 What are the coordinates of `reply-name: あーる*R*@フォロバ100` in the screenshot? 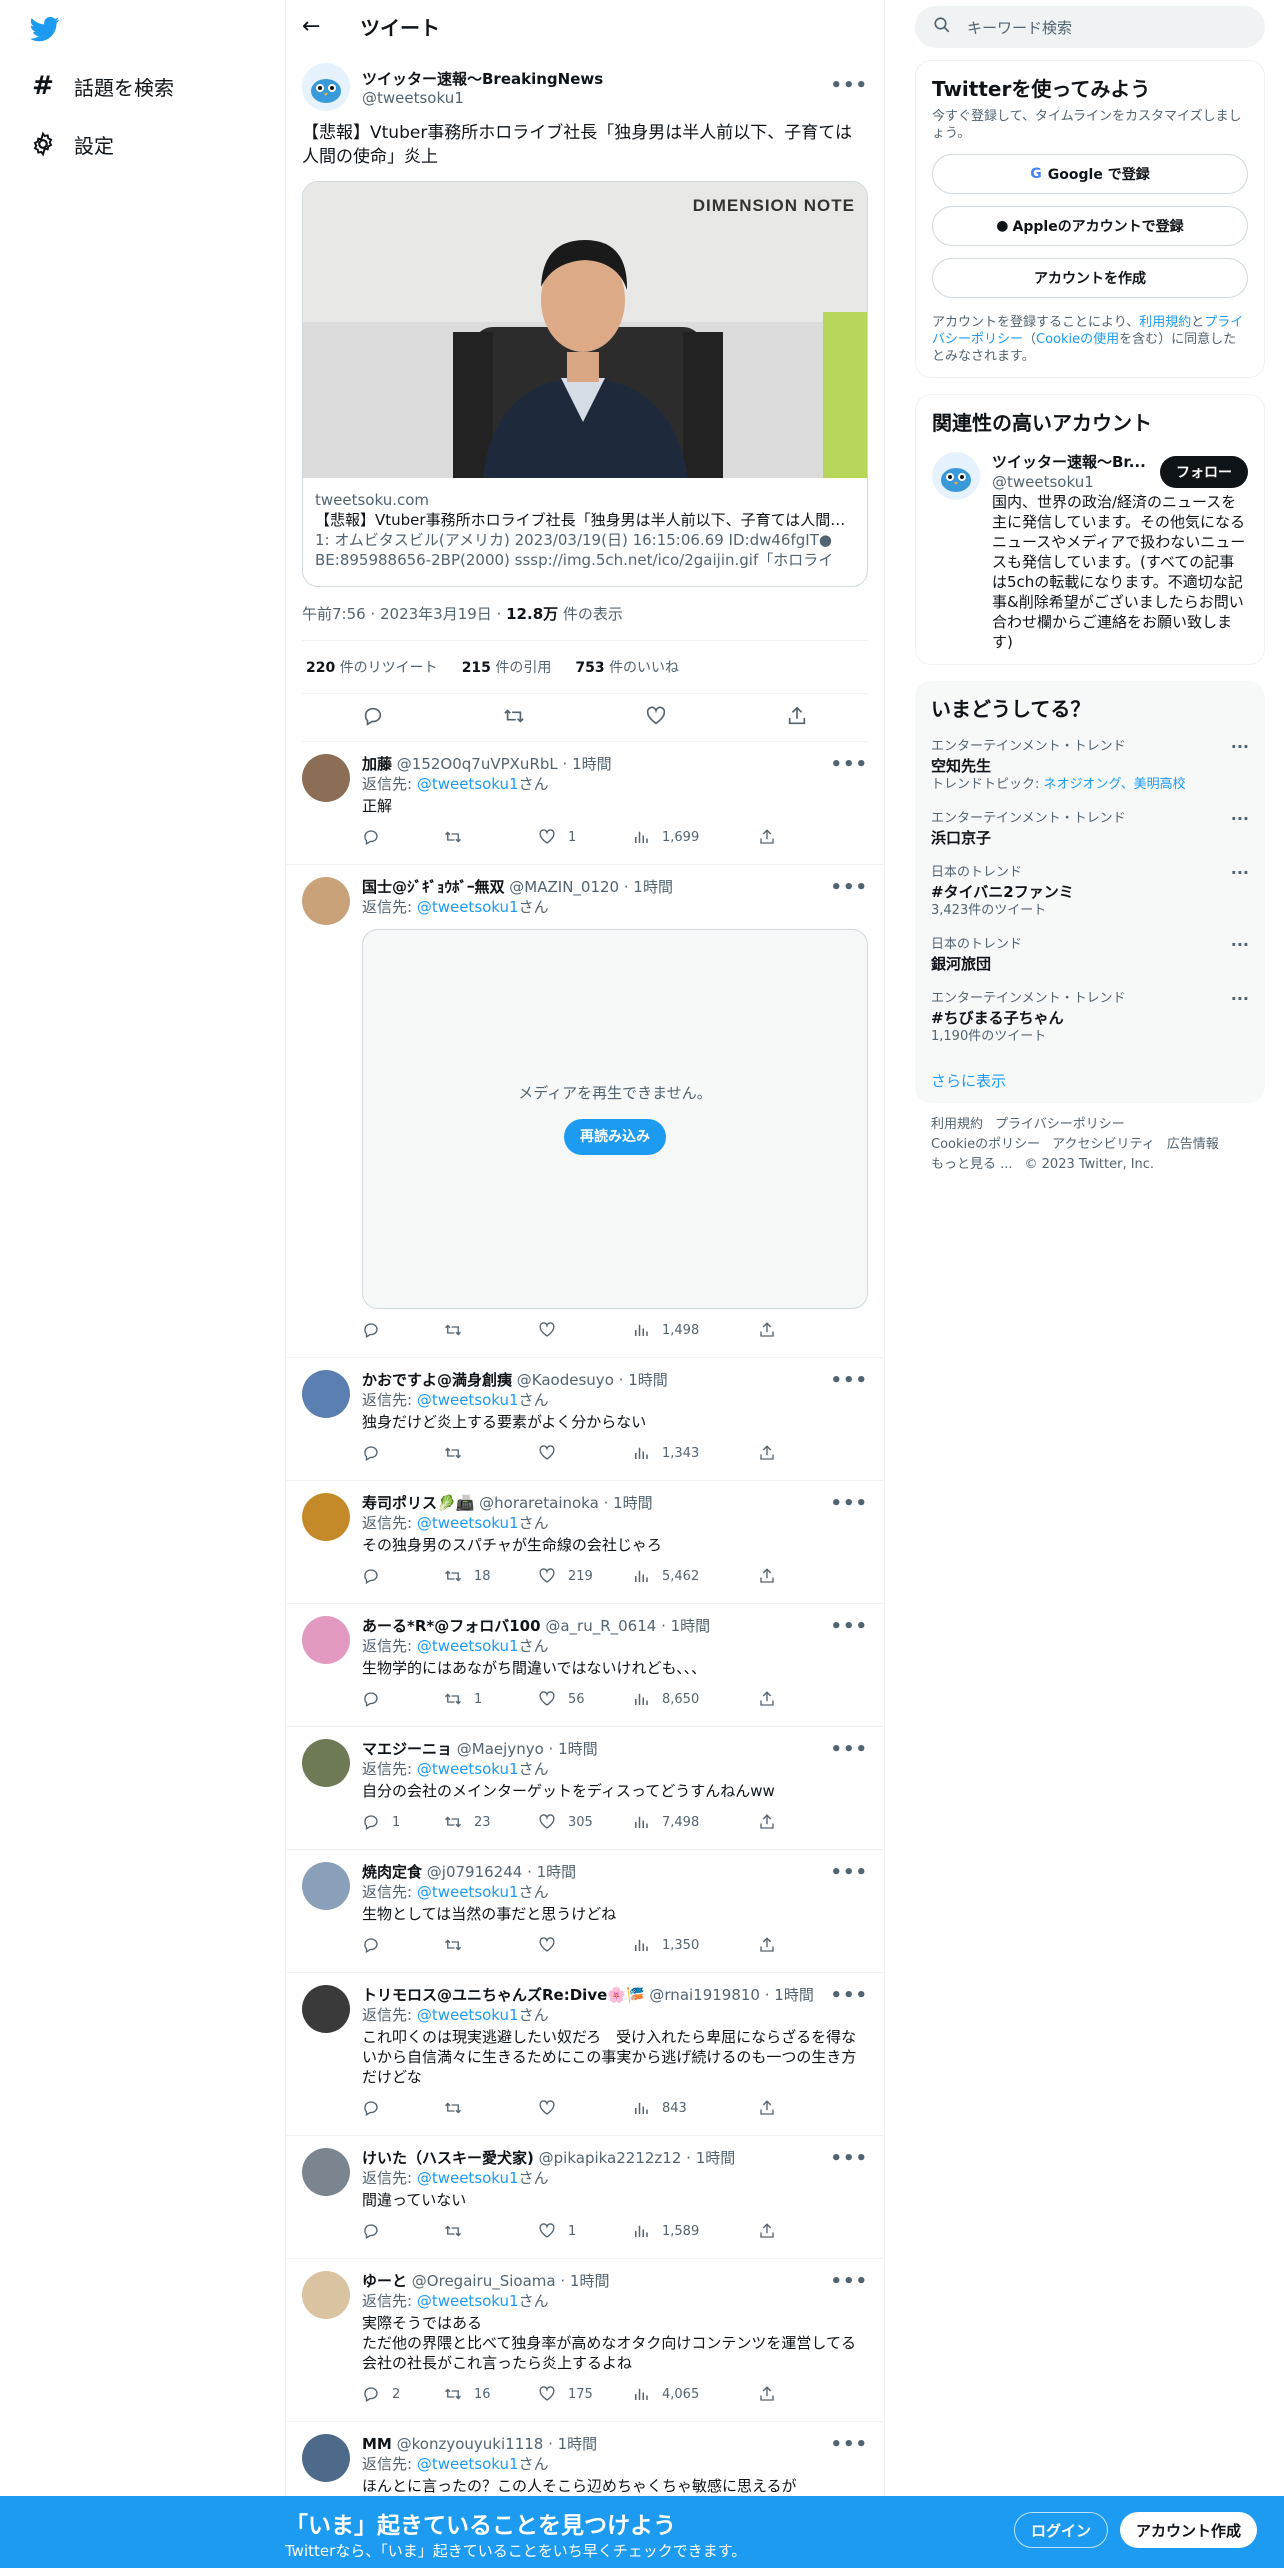 It's located at (451, 1626).